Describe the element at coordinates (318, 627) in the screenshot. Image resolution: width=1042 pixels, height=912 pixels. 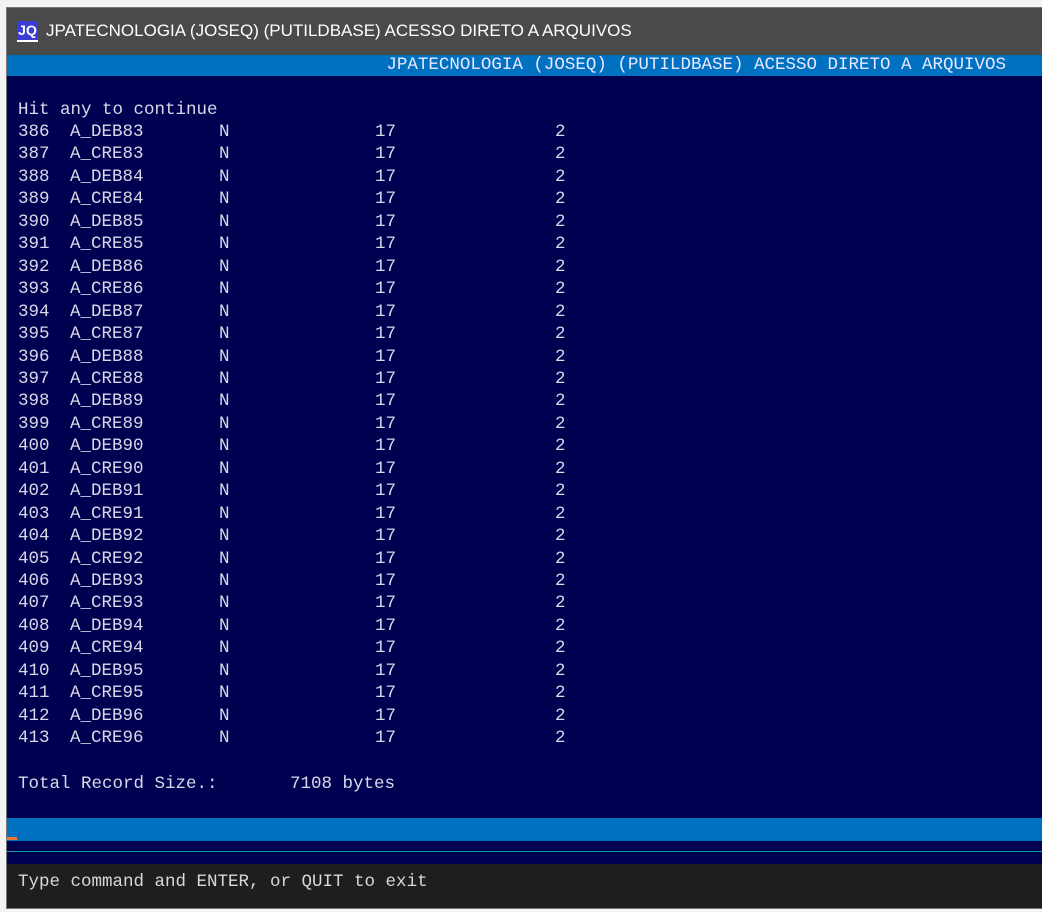
I see `field-row: 408 A_DEB94 N 17 2` at that location.